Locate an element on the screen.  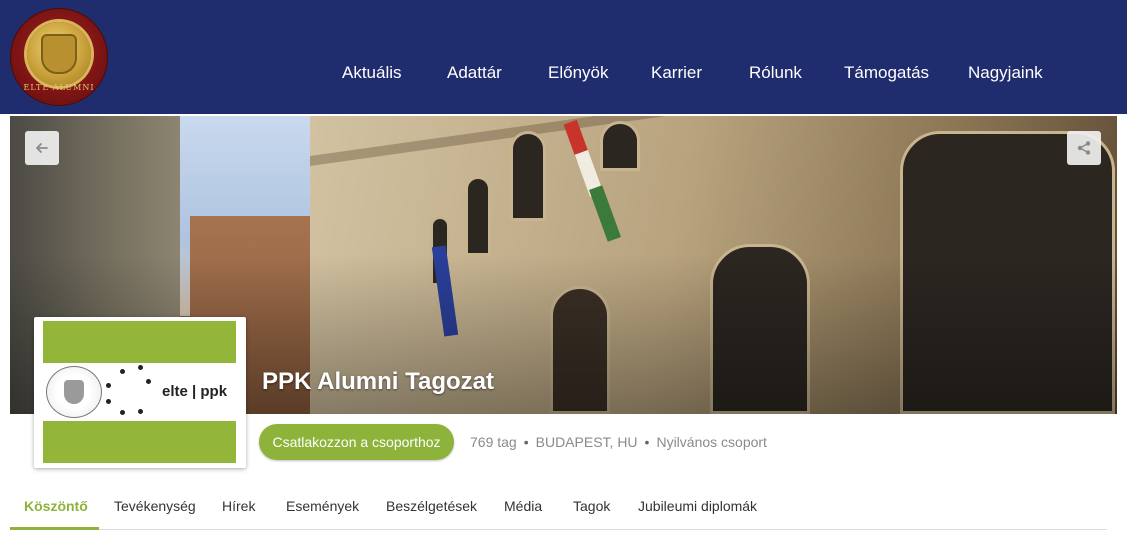
arrow-left-icon is located at coordinates (42, 148).